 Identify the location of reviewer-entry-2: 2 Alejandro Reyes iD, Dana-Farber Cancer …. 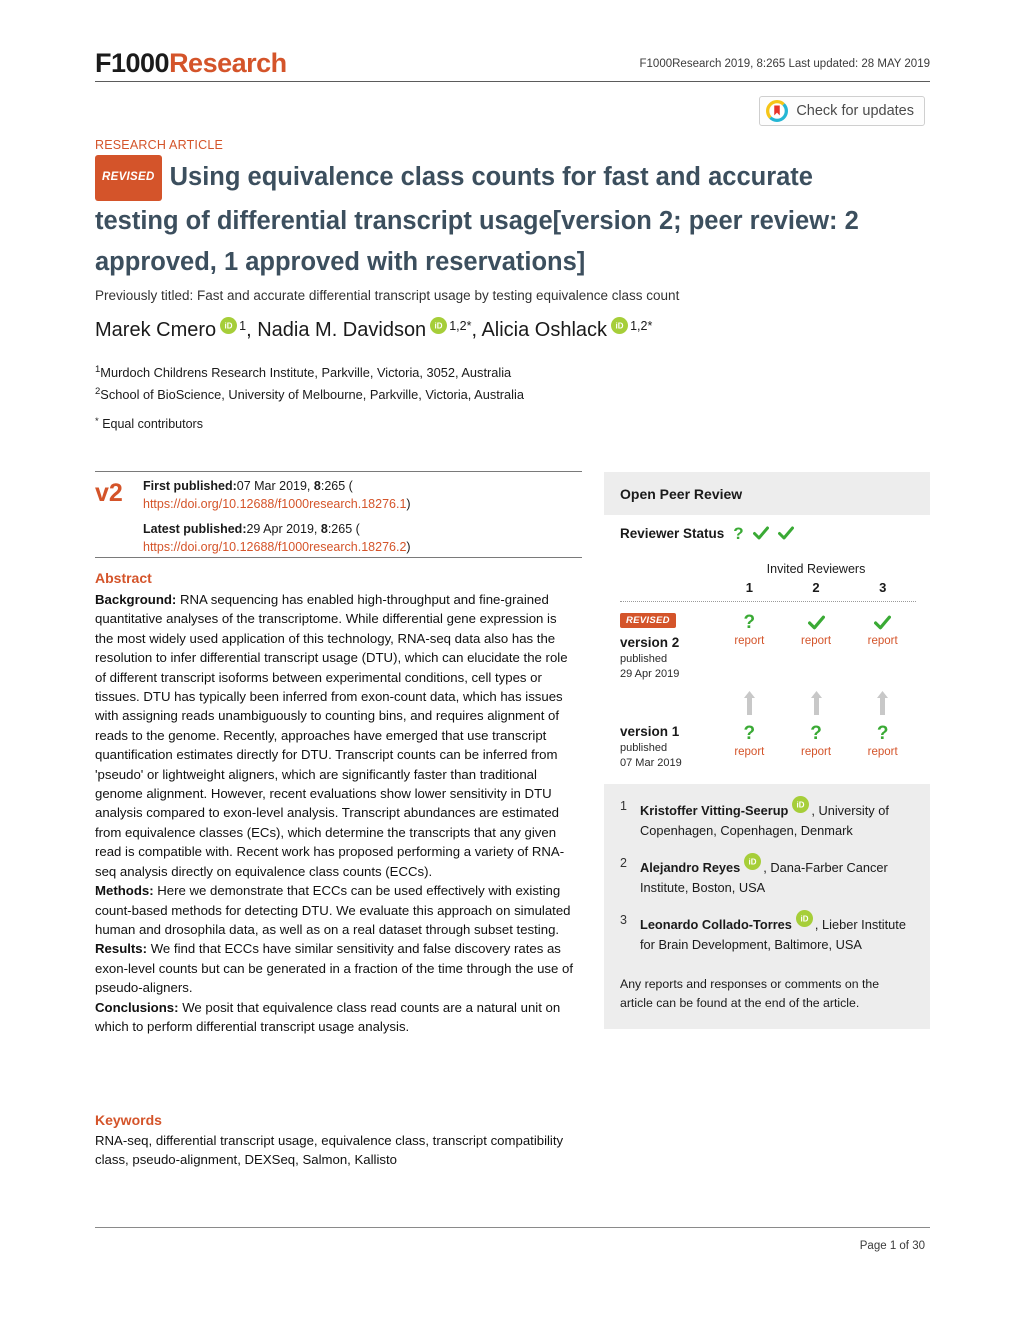
(767, 875).